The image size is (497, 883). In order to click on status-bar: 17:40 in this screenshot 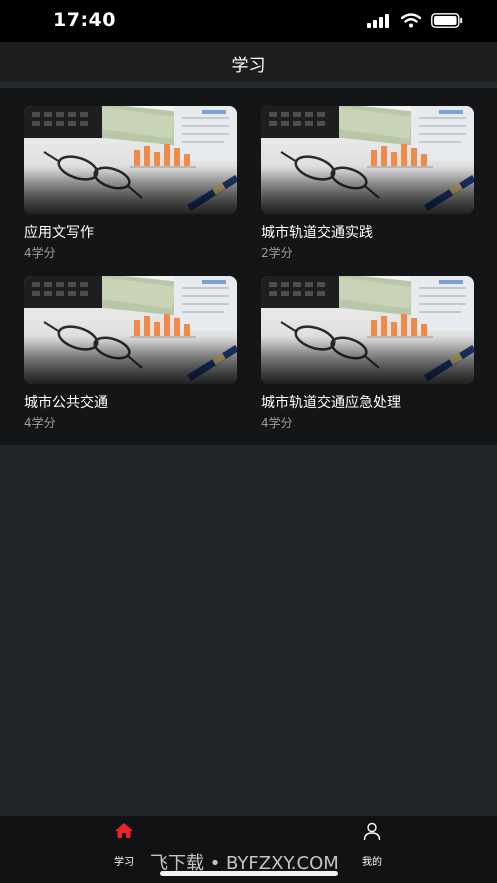, I will do `click(248, 21)`.